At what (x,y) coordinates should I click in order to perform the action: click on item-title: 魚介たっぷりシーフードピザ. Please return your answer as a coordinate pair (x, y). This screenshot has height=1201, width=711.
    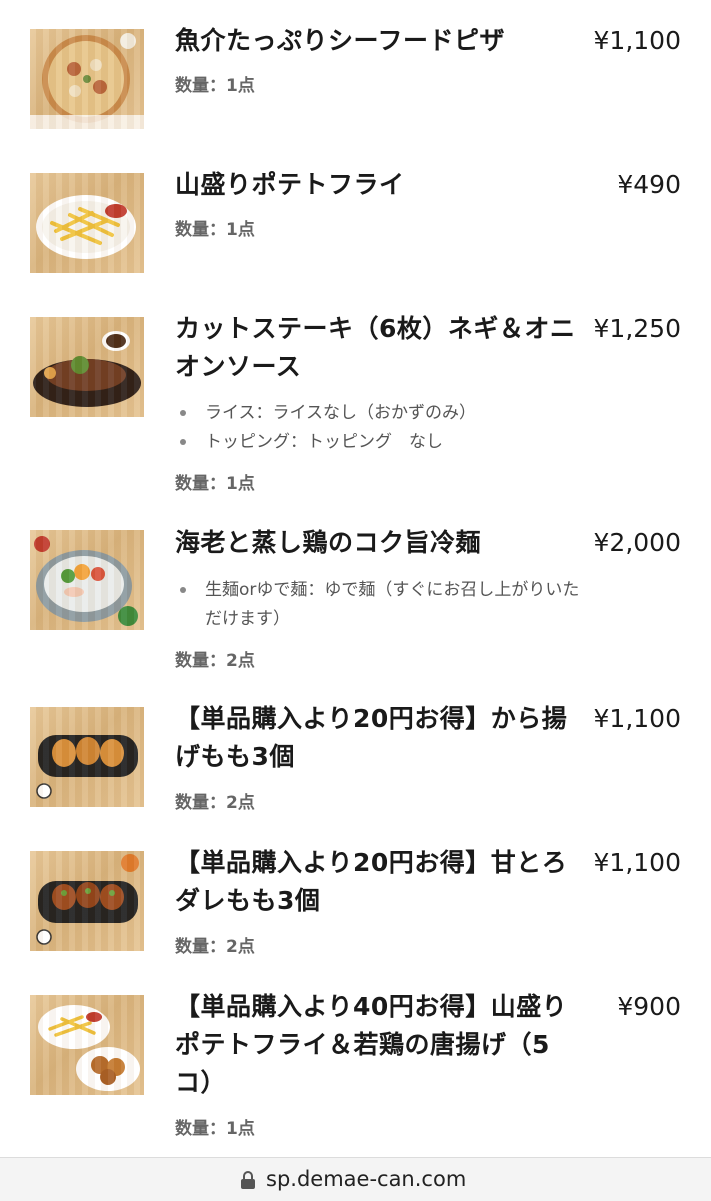
    Looking at the image, I should click on (340, 40).